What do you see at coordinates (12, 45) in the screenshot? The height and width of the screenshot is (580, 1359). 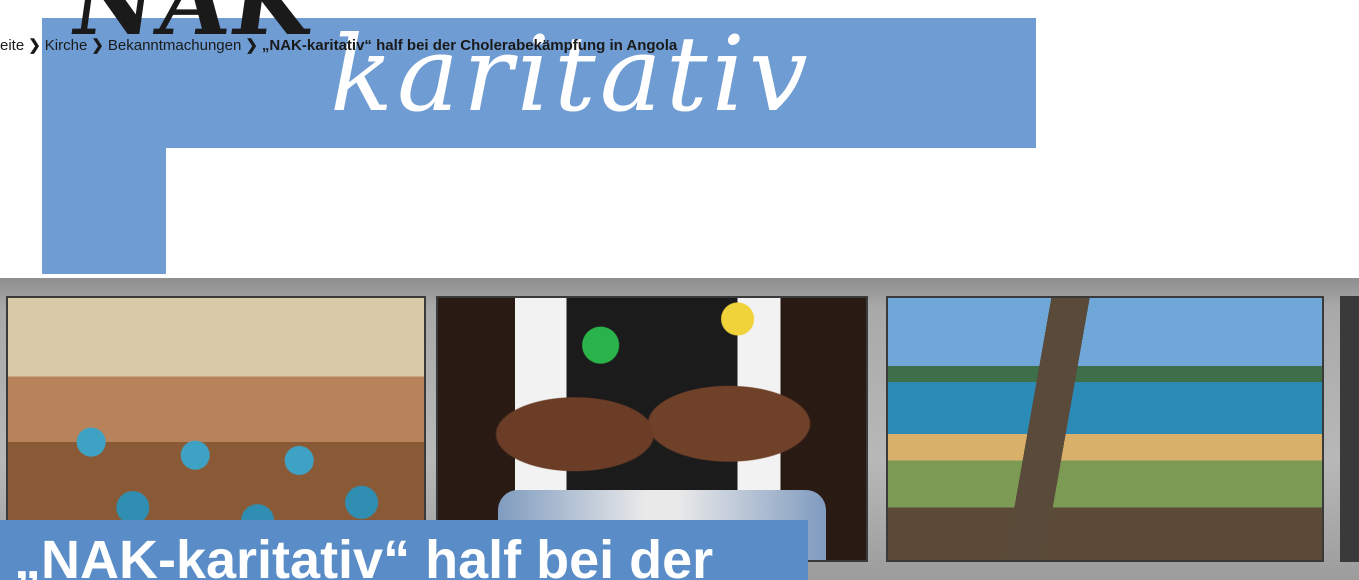 I see `breadcrumb-item-home: eite` at bounding box center [12, 45].